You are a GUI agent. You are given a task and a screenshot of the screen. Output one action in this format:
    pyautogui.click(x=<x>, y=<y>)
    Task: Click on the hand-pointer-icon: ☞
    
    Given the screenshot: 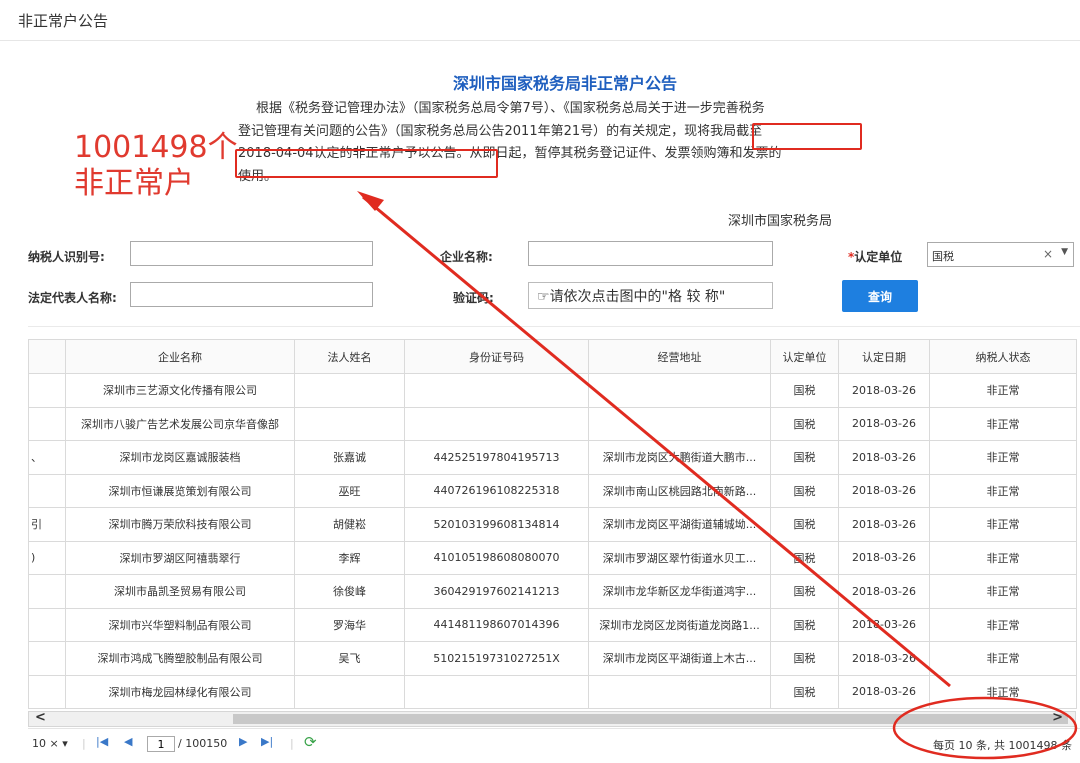 What is the action you would take?
    pyautogui.click(x=543, y=297)
    